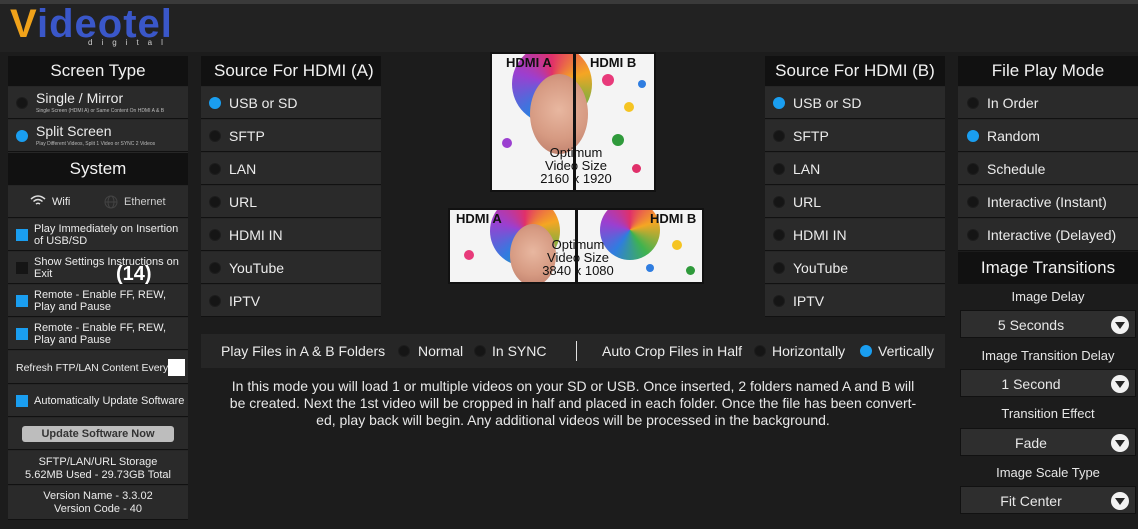 Image resolution: width=1138 pixels, height=529 pixels. Describe the element at coordinates (1048, 472) in the screenshot. I see `scale-type-label: Image Scale Type` at that location.